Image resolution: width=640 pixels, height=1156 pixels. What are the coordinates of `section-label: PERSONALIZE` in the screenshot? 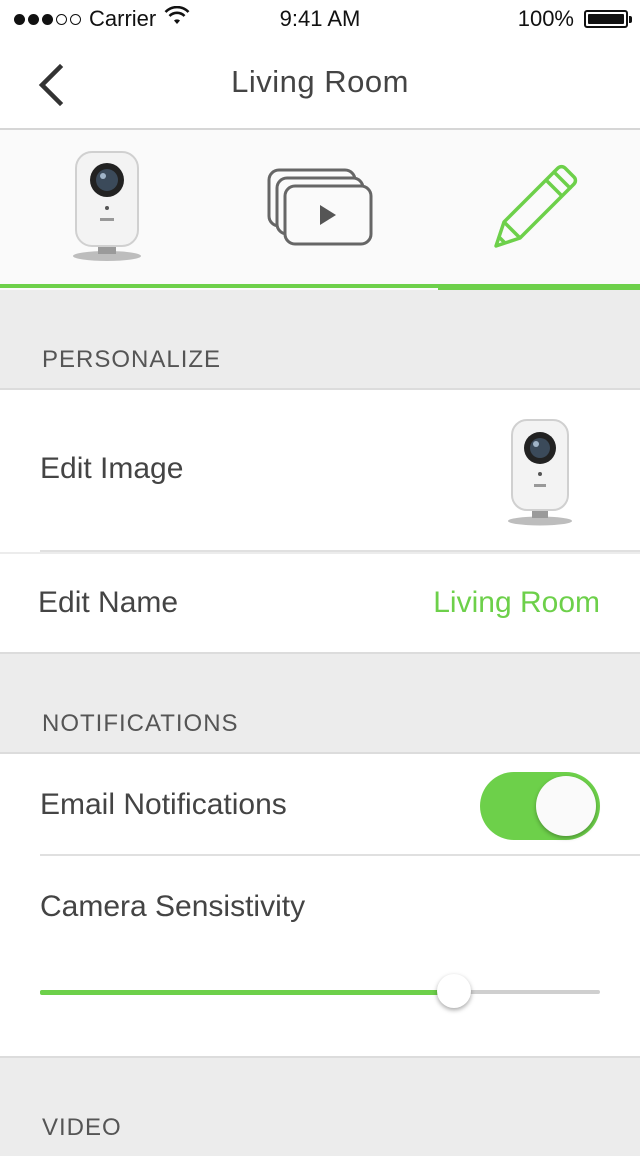 It's located at (132, 359).